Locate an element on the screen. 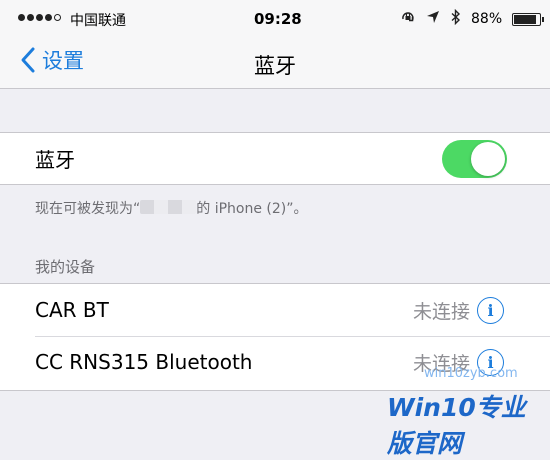  page-title: 蓝牙 is located at coordinates (275, 66).